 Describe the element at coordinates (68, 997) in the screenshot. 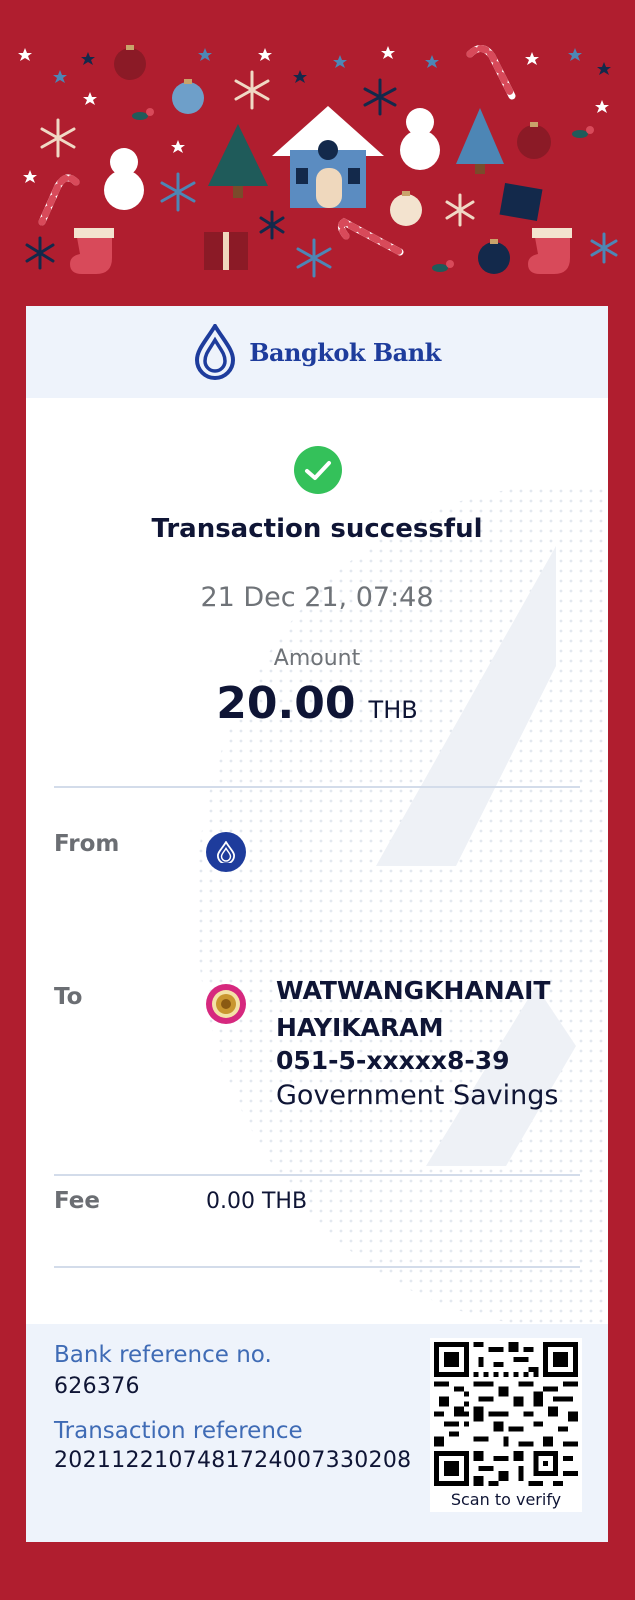

I see `to-label: To` at that location.